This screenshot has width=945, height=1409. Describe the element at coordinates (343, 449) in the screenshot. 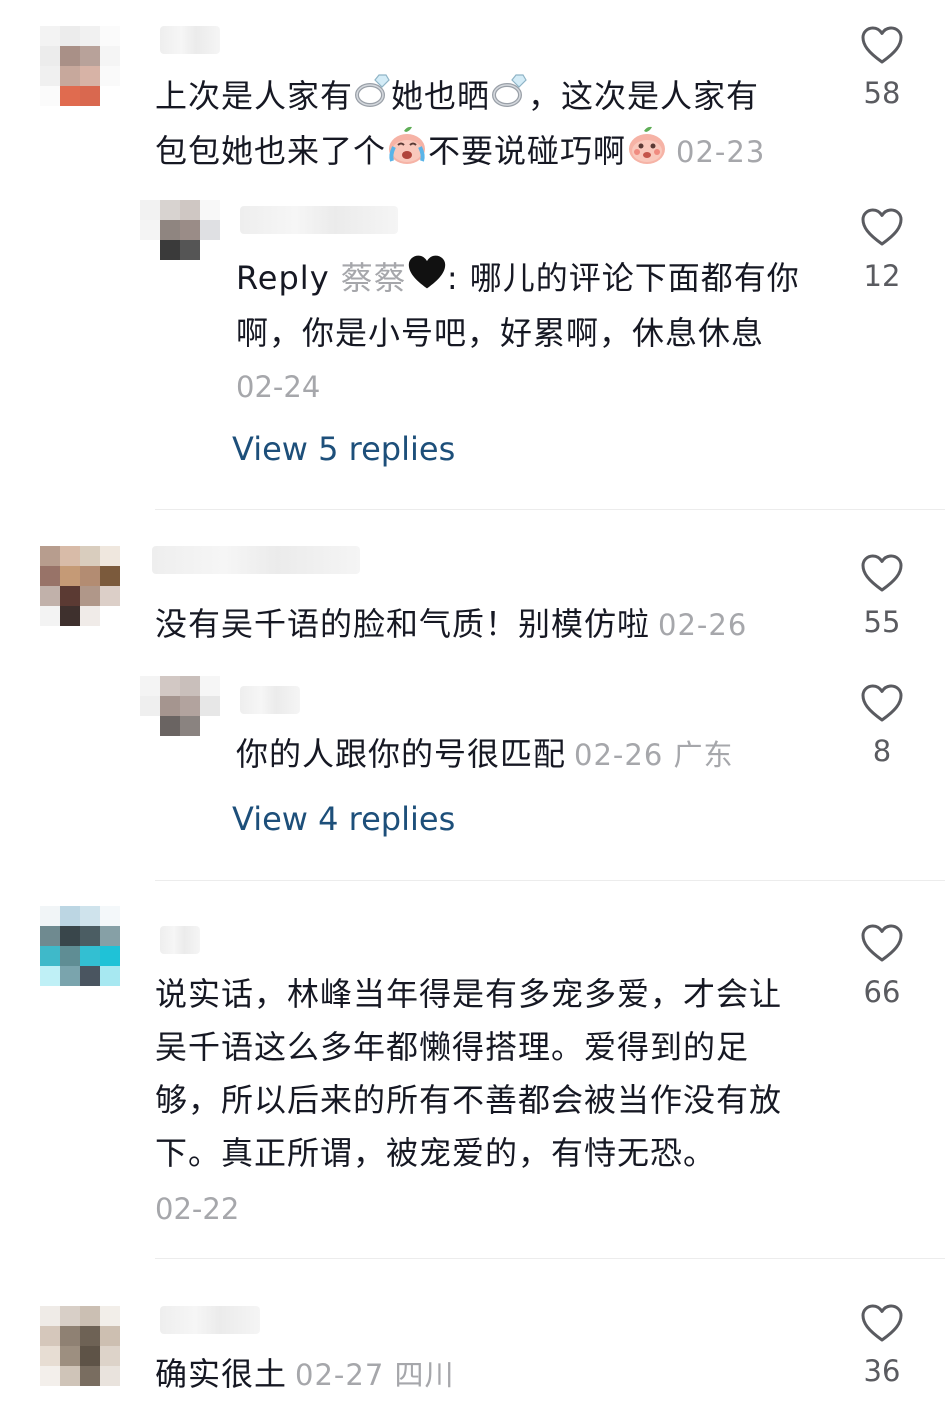

I see `view-replies-link: View 5 replies` at that location.